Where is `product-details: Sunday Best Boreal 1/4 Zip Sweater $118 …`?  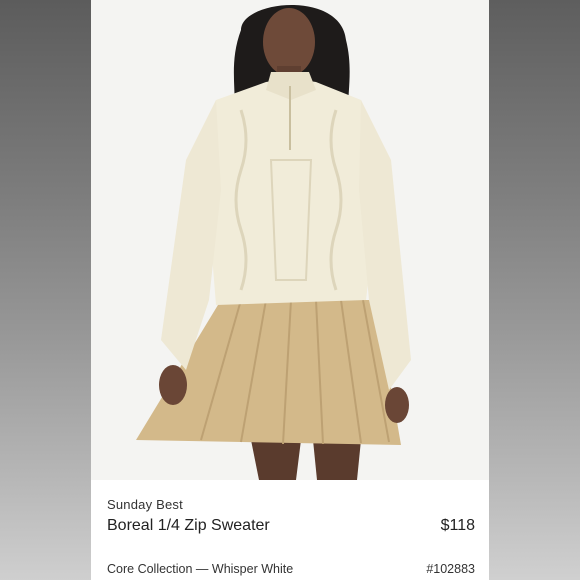 product-details: Sunday Best Boreal 1/4 Zip Sweater $118 … is located at coordinates (290, 530).